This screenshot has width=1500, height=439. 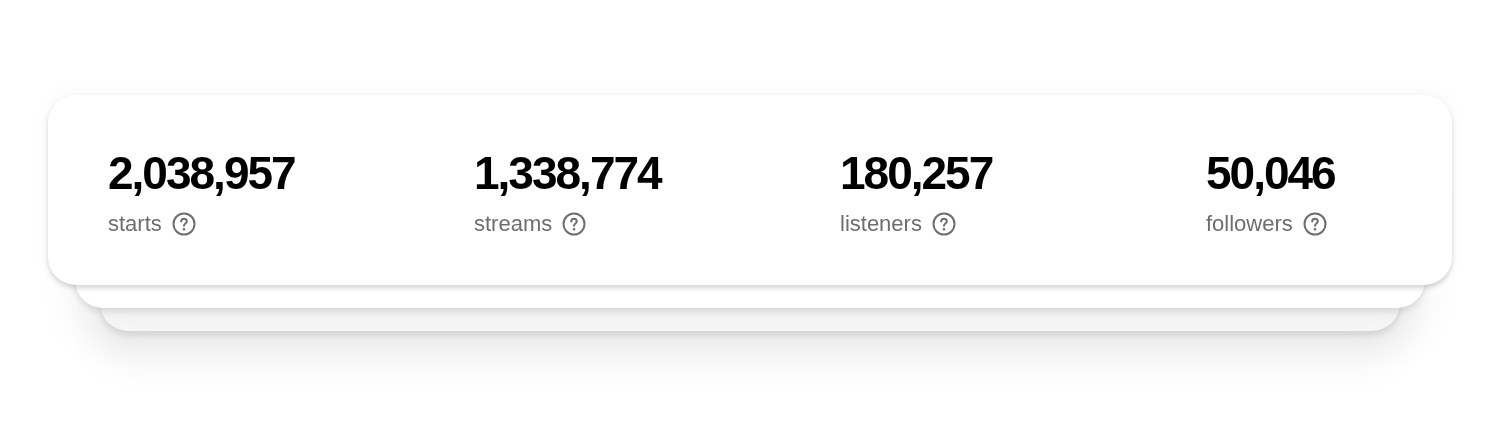 I want to click on stat-label: listeners, so click(x=881, y=224).